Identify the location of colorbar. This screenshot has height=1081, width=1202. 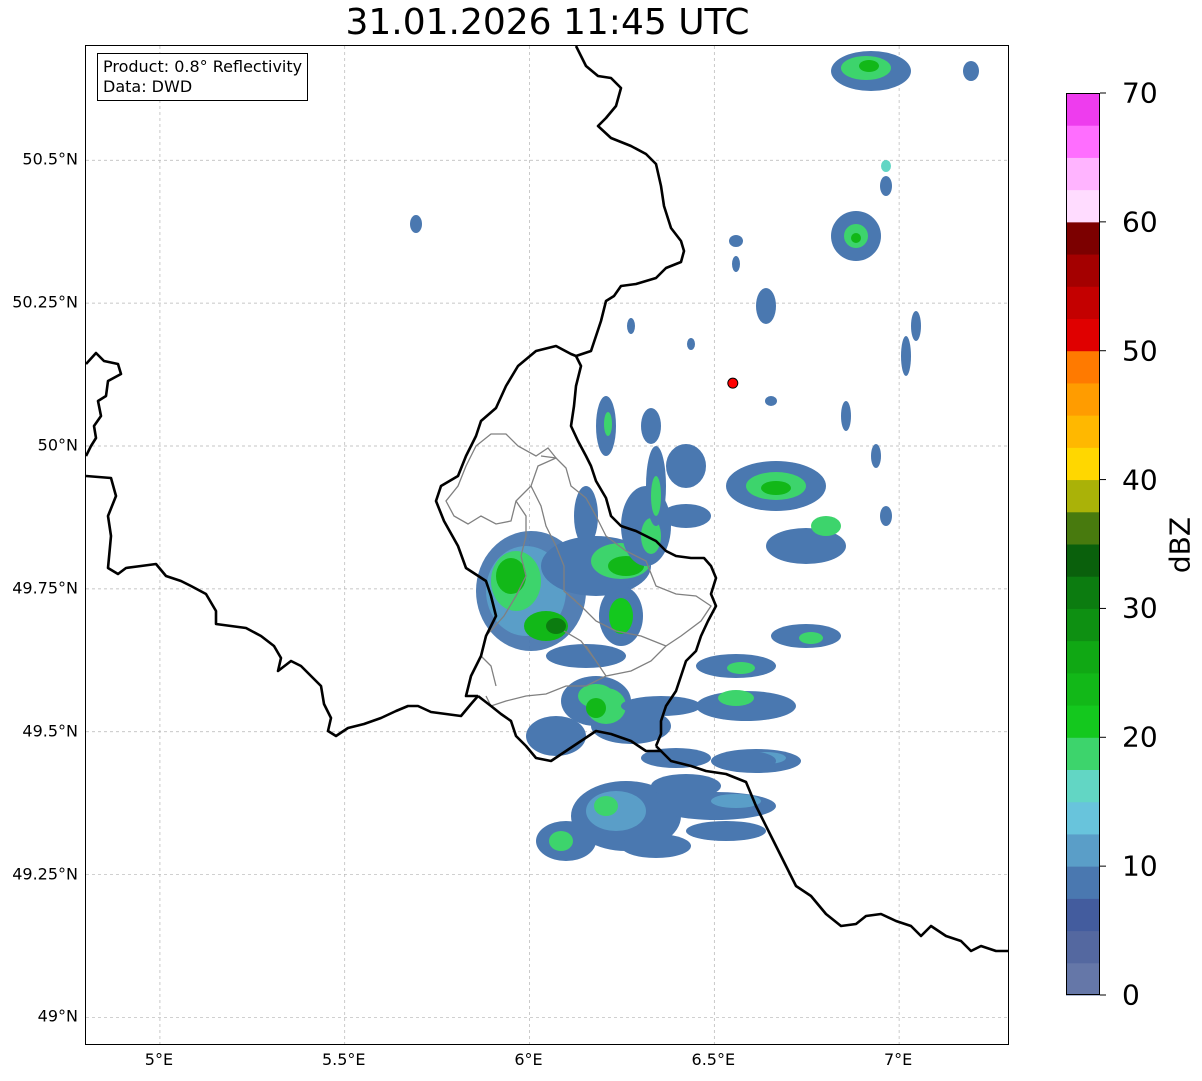
(1086, 544).